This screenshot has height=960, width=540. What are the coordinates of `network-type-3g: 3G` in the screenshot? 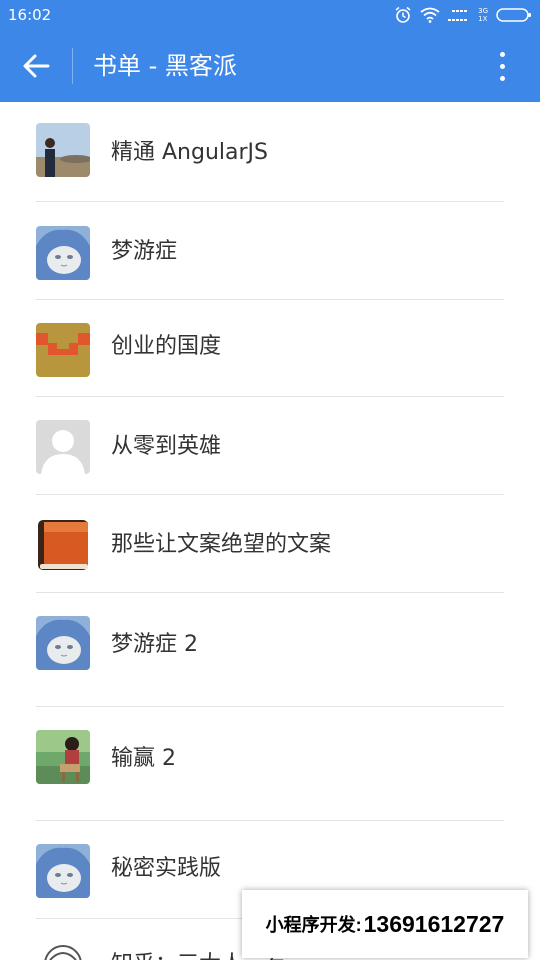 It's located at (483, 11).